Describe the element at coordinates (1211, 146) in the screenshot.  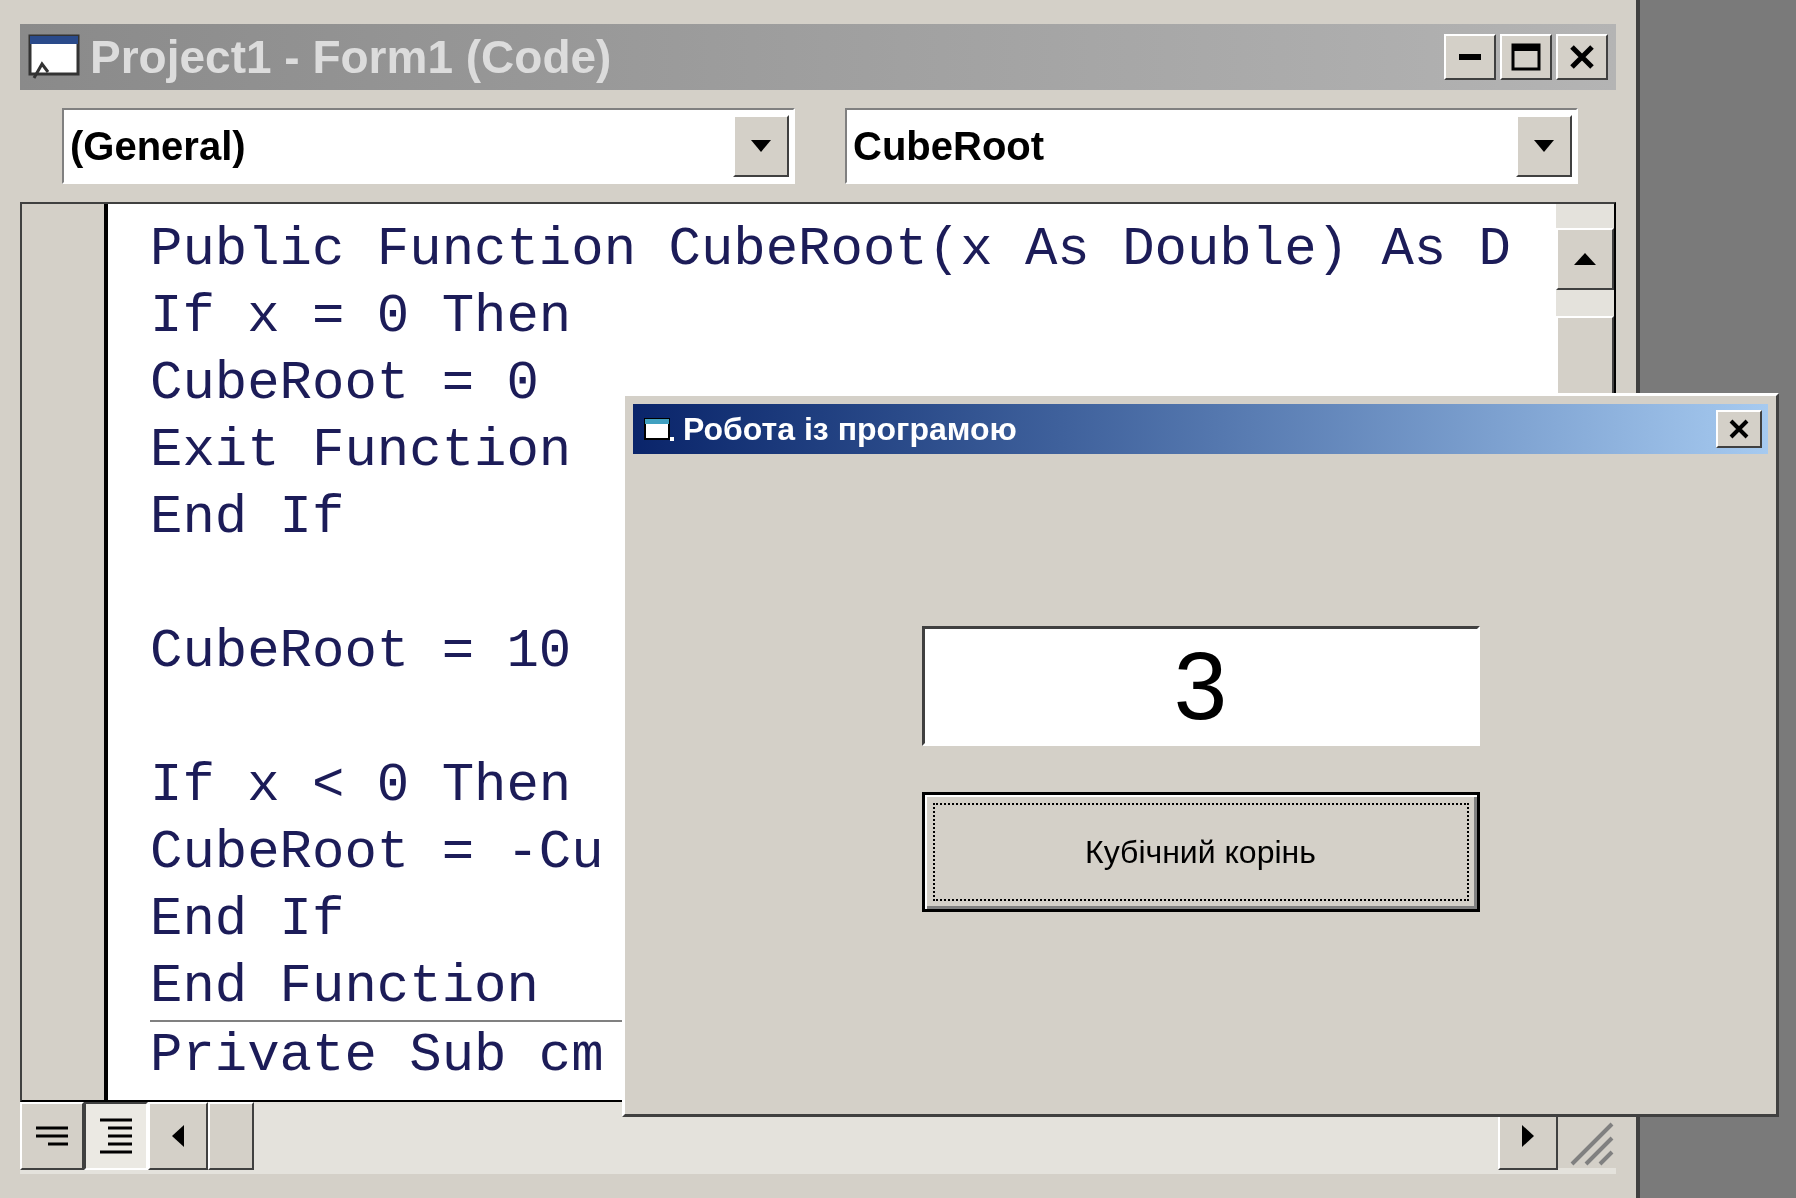
I see `procedure-dropdown: CubeRoot` at that location.